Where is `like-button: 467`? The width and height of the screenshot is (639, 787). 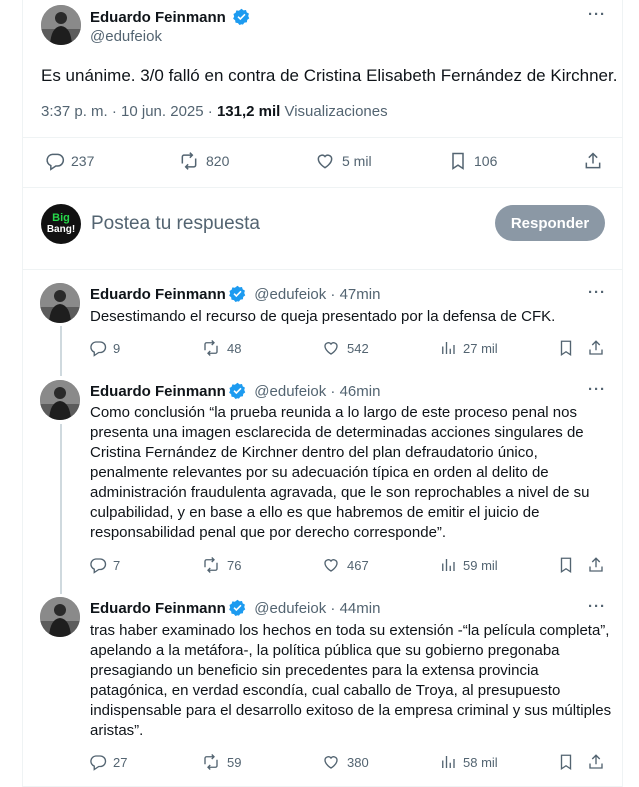 like-button: 467 is located at coordinates (345, 565).